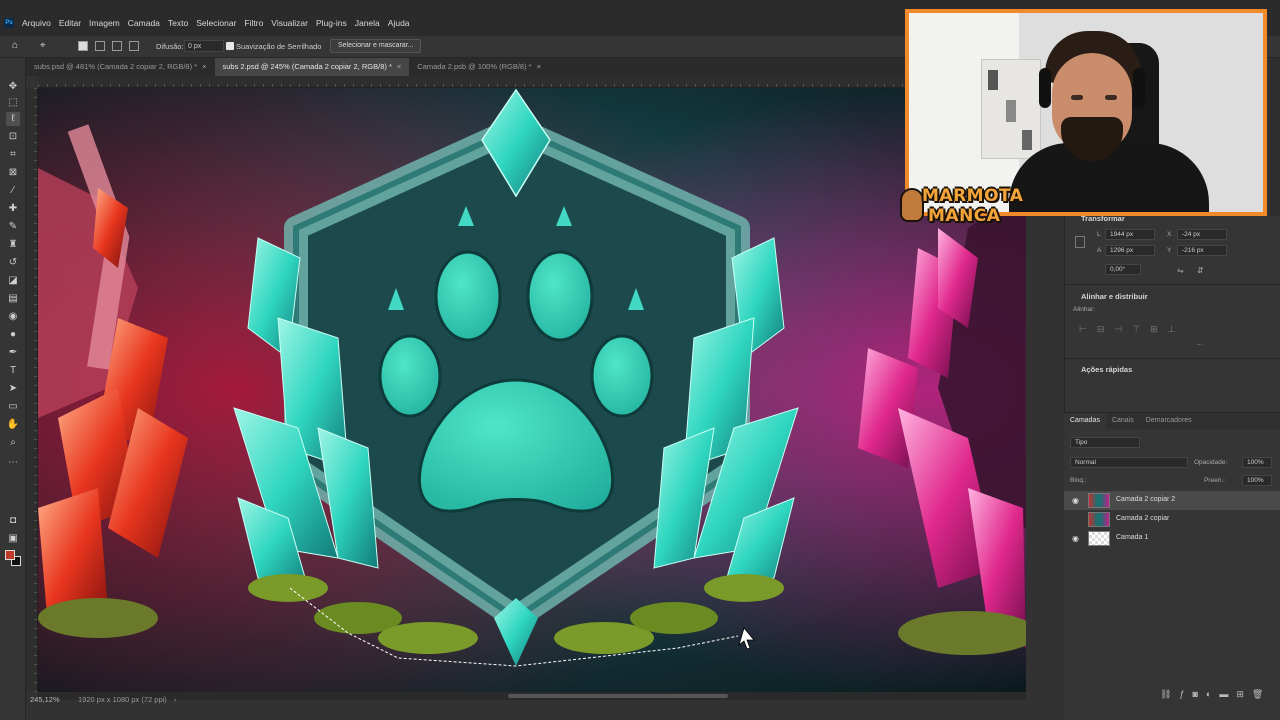 The height and width of the screenshot is (720, 1280). Describe the element at coordinates (13, 209) in the screenshot. I see `healing-tool-icon: ✚` at that location.